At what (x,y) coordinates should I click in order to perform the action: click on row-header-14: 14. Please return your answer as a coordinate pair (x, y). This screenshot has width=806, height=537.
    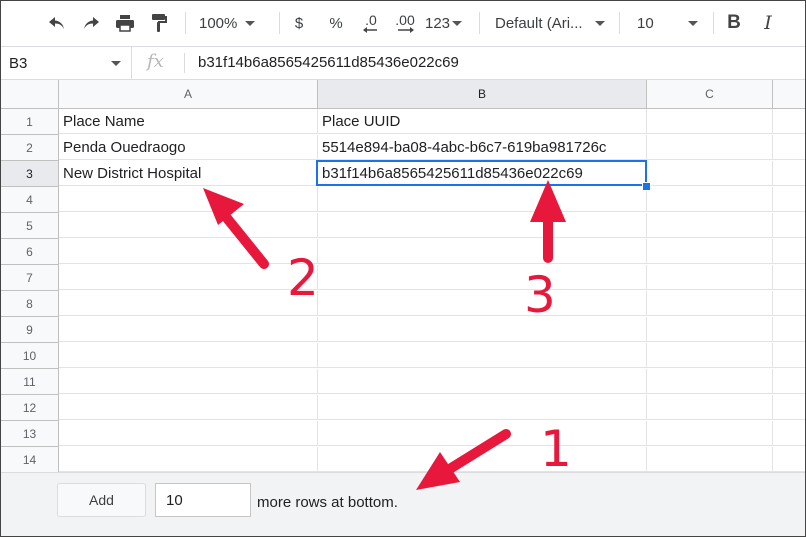
    Looking at the image, I should click on (30, 460).